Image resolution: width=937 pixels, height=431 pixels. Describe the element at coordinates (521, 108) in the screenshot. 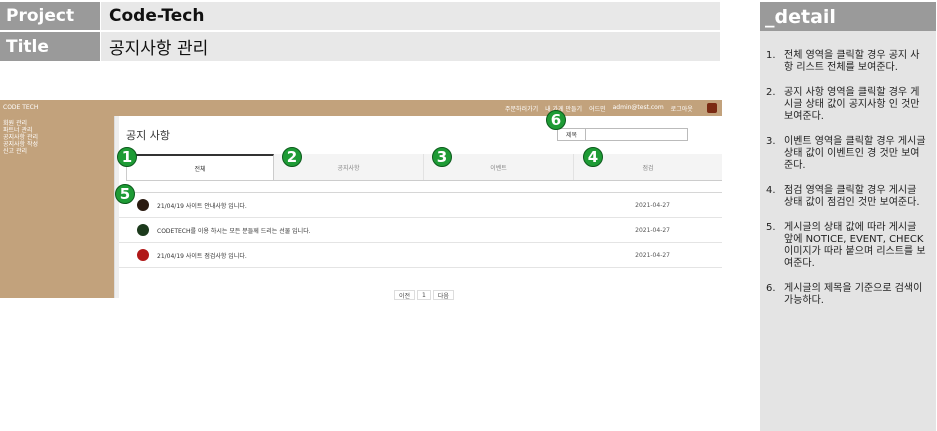

I see `top-menu-order: 주문하러가기` at that location.